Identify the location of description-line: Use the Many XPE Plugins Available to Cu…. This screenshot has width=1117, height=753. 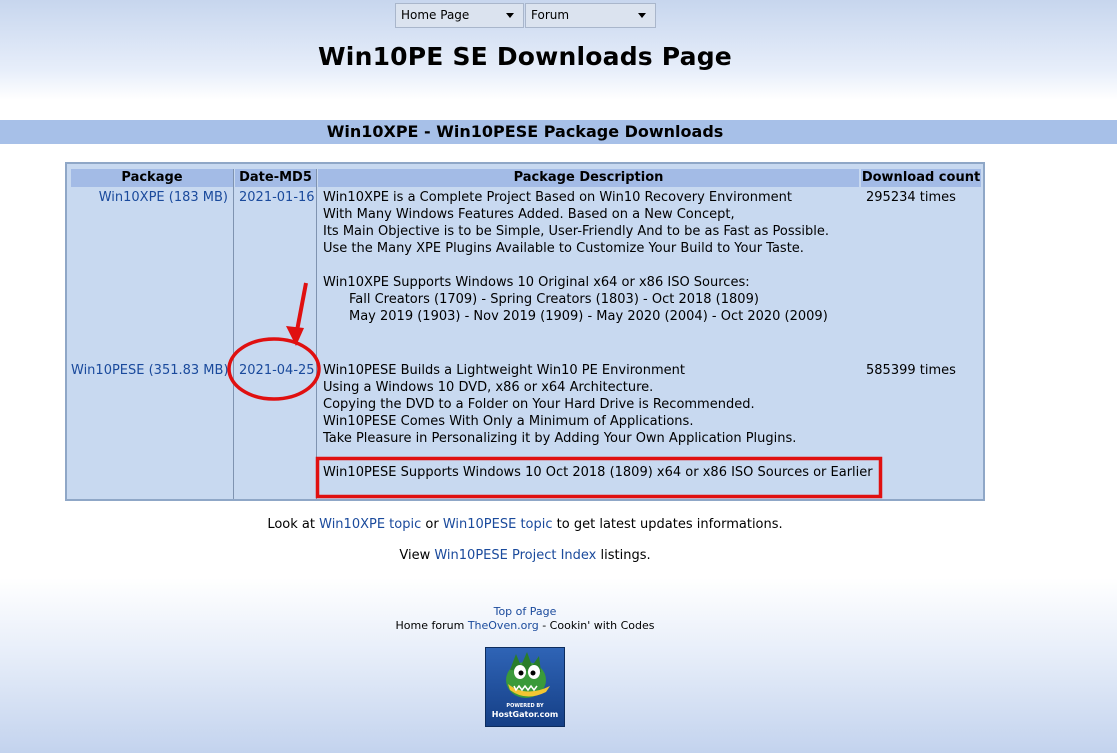
(563, 248).